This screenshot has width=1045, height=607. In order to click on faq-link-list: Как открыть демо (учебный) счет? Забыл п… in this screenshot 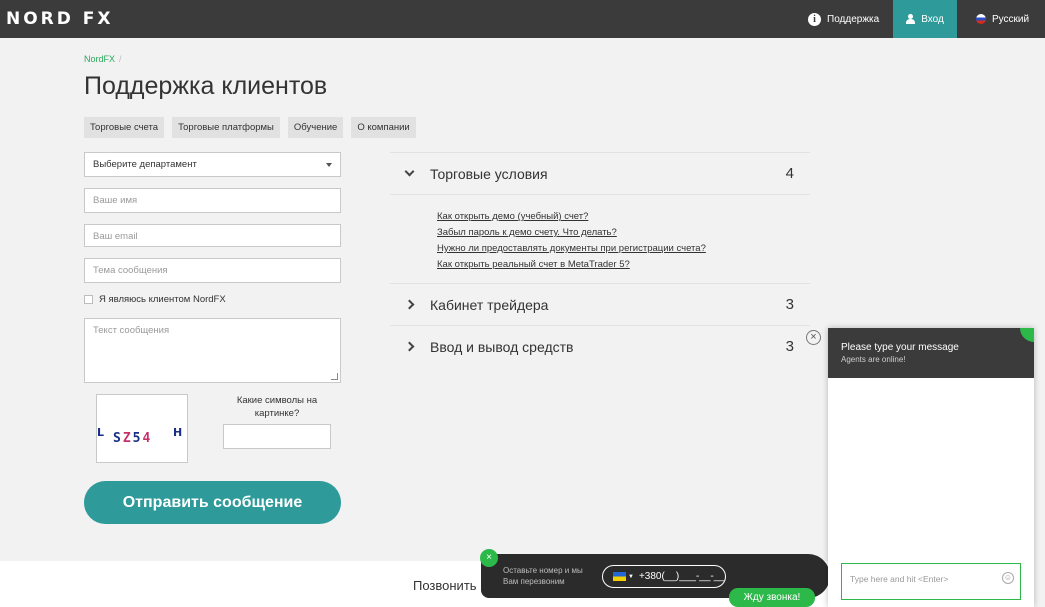, I will do `click(600, 238)`.